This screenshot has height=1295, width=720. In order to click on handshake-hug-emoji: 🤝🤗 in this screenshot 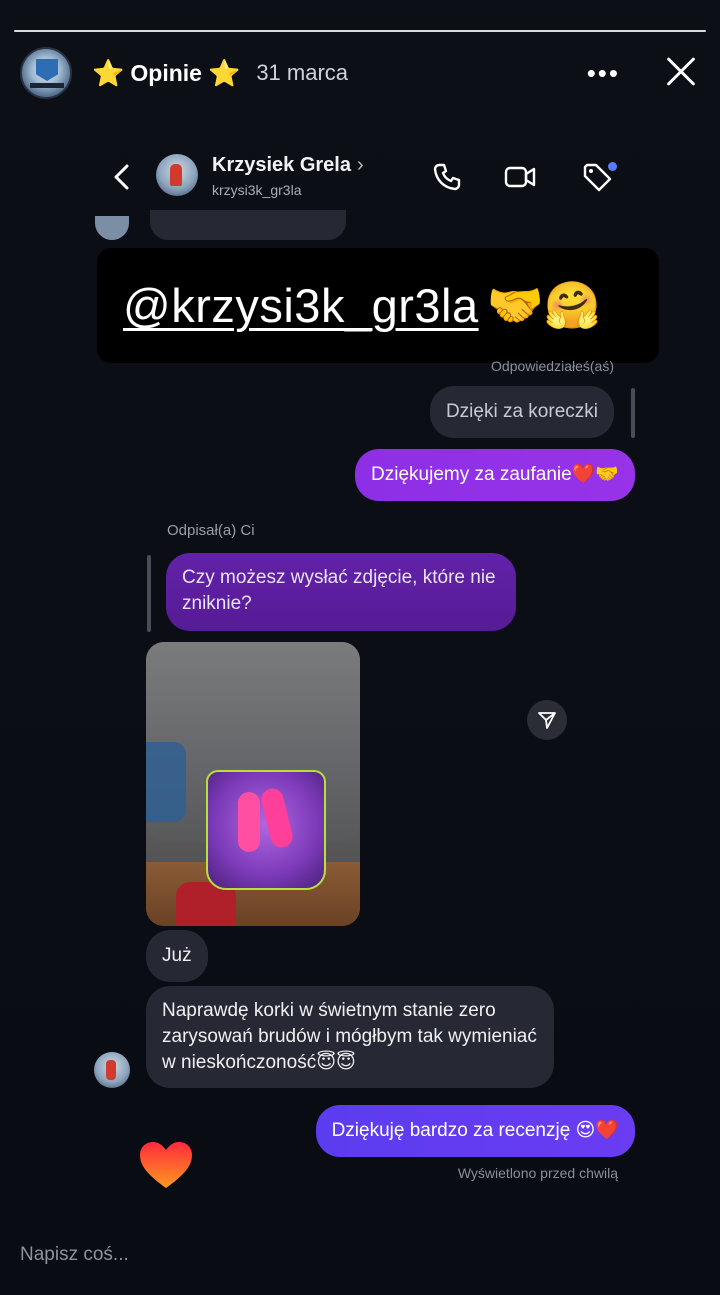, I will do `click(544, 305)`.